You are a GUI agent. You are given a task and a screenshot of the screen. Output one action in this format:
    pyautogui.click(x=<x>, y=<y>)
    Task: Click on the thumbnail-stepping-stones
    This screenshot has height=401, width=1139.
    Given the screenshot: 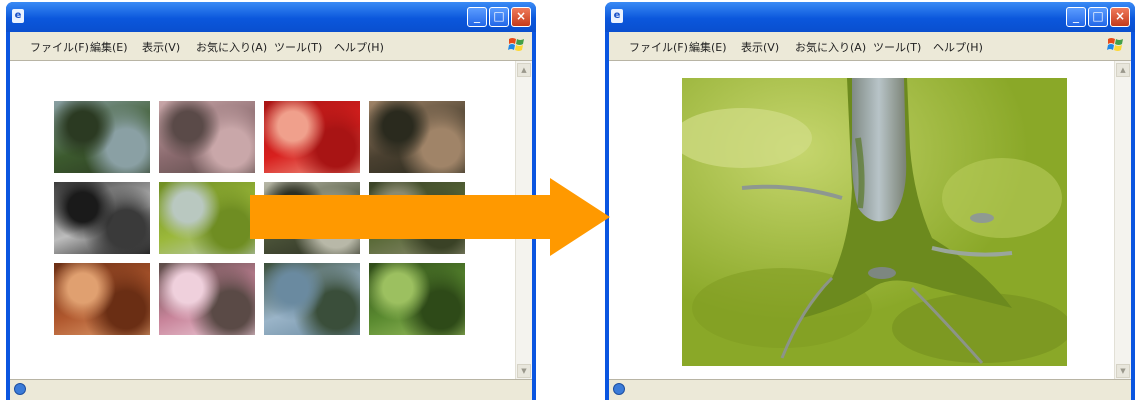 What is the action you would take?
    pyautogui.click(x=417, y=137)
    